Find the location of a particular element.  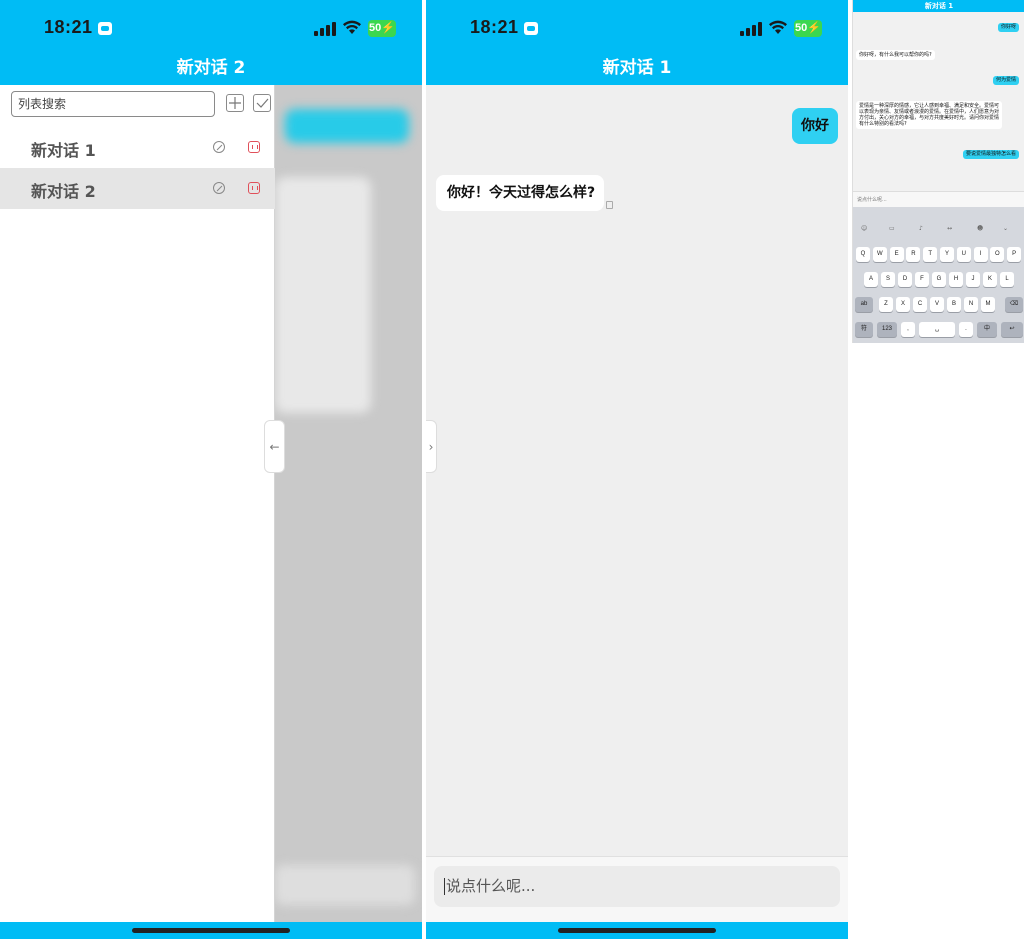

arrow-left-icon: ← is located at coordinates (274, 446).